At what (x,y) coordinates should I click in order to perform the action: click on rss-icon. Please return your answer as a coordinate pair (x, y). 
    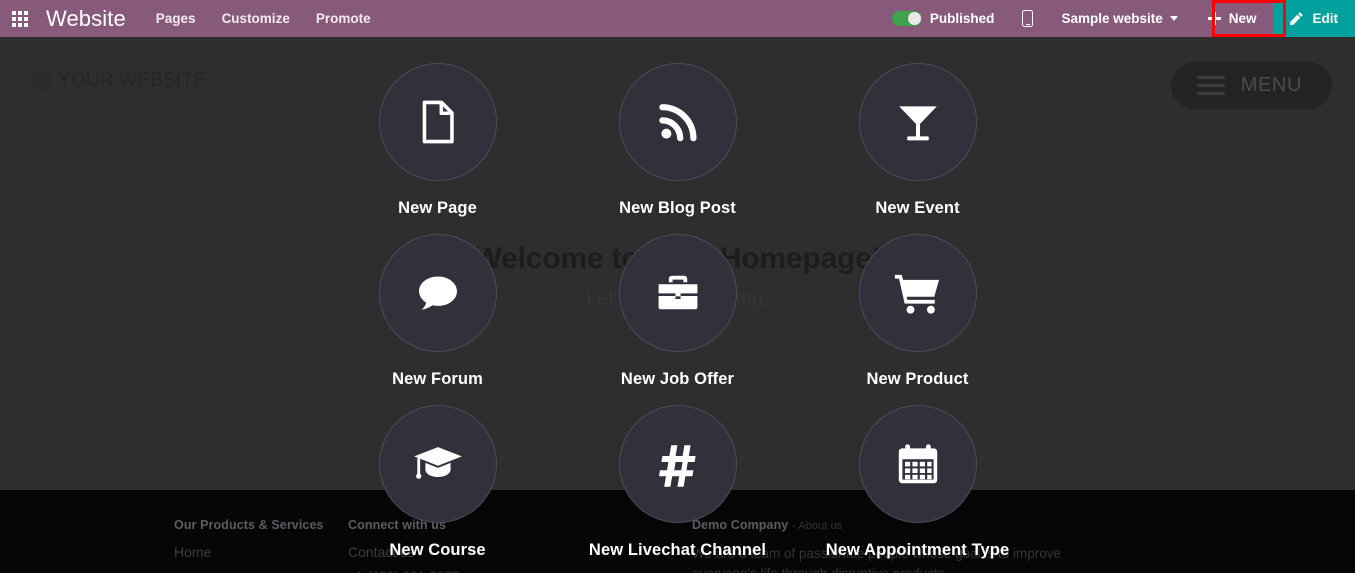
    Looking at the image, I should click on (677, 123).